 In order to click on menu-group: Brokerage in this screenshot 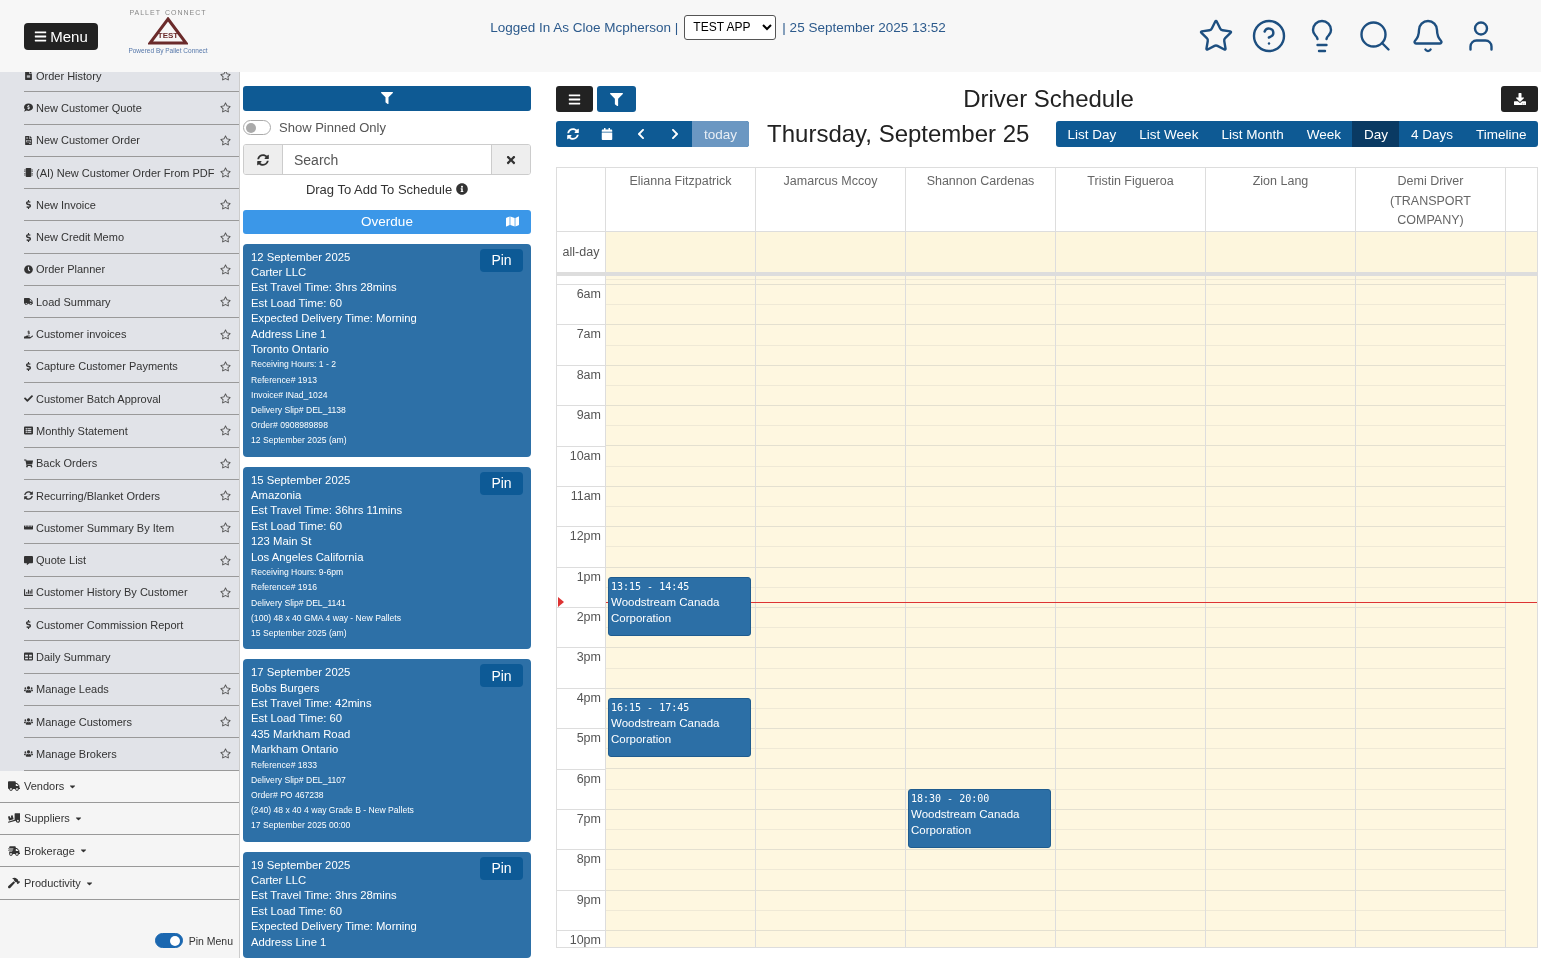, I will do `click(49, 850)`.